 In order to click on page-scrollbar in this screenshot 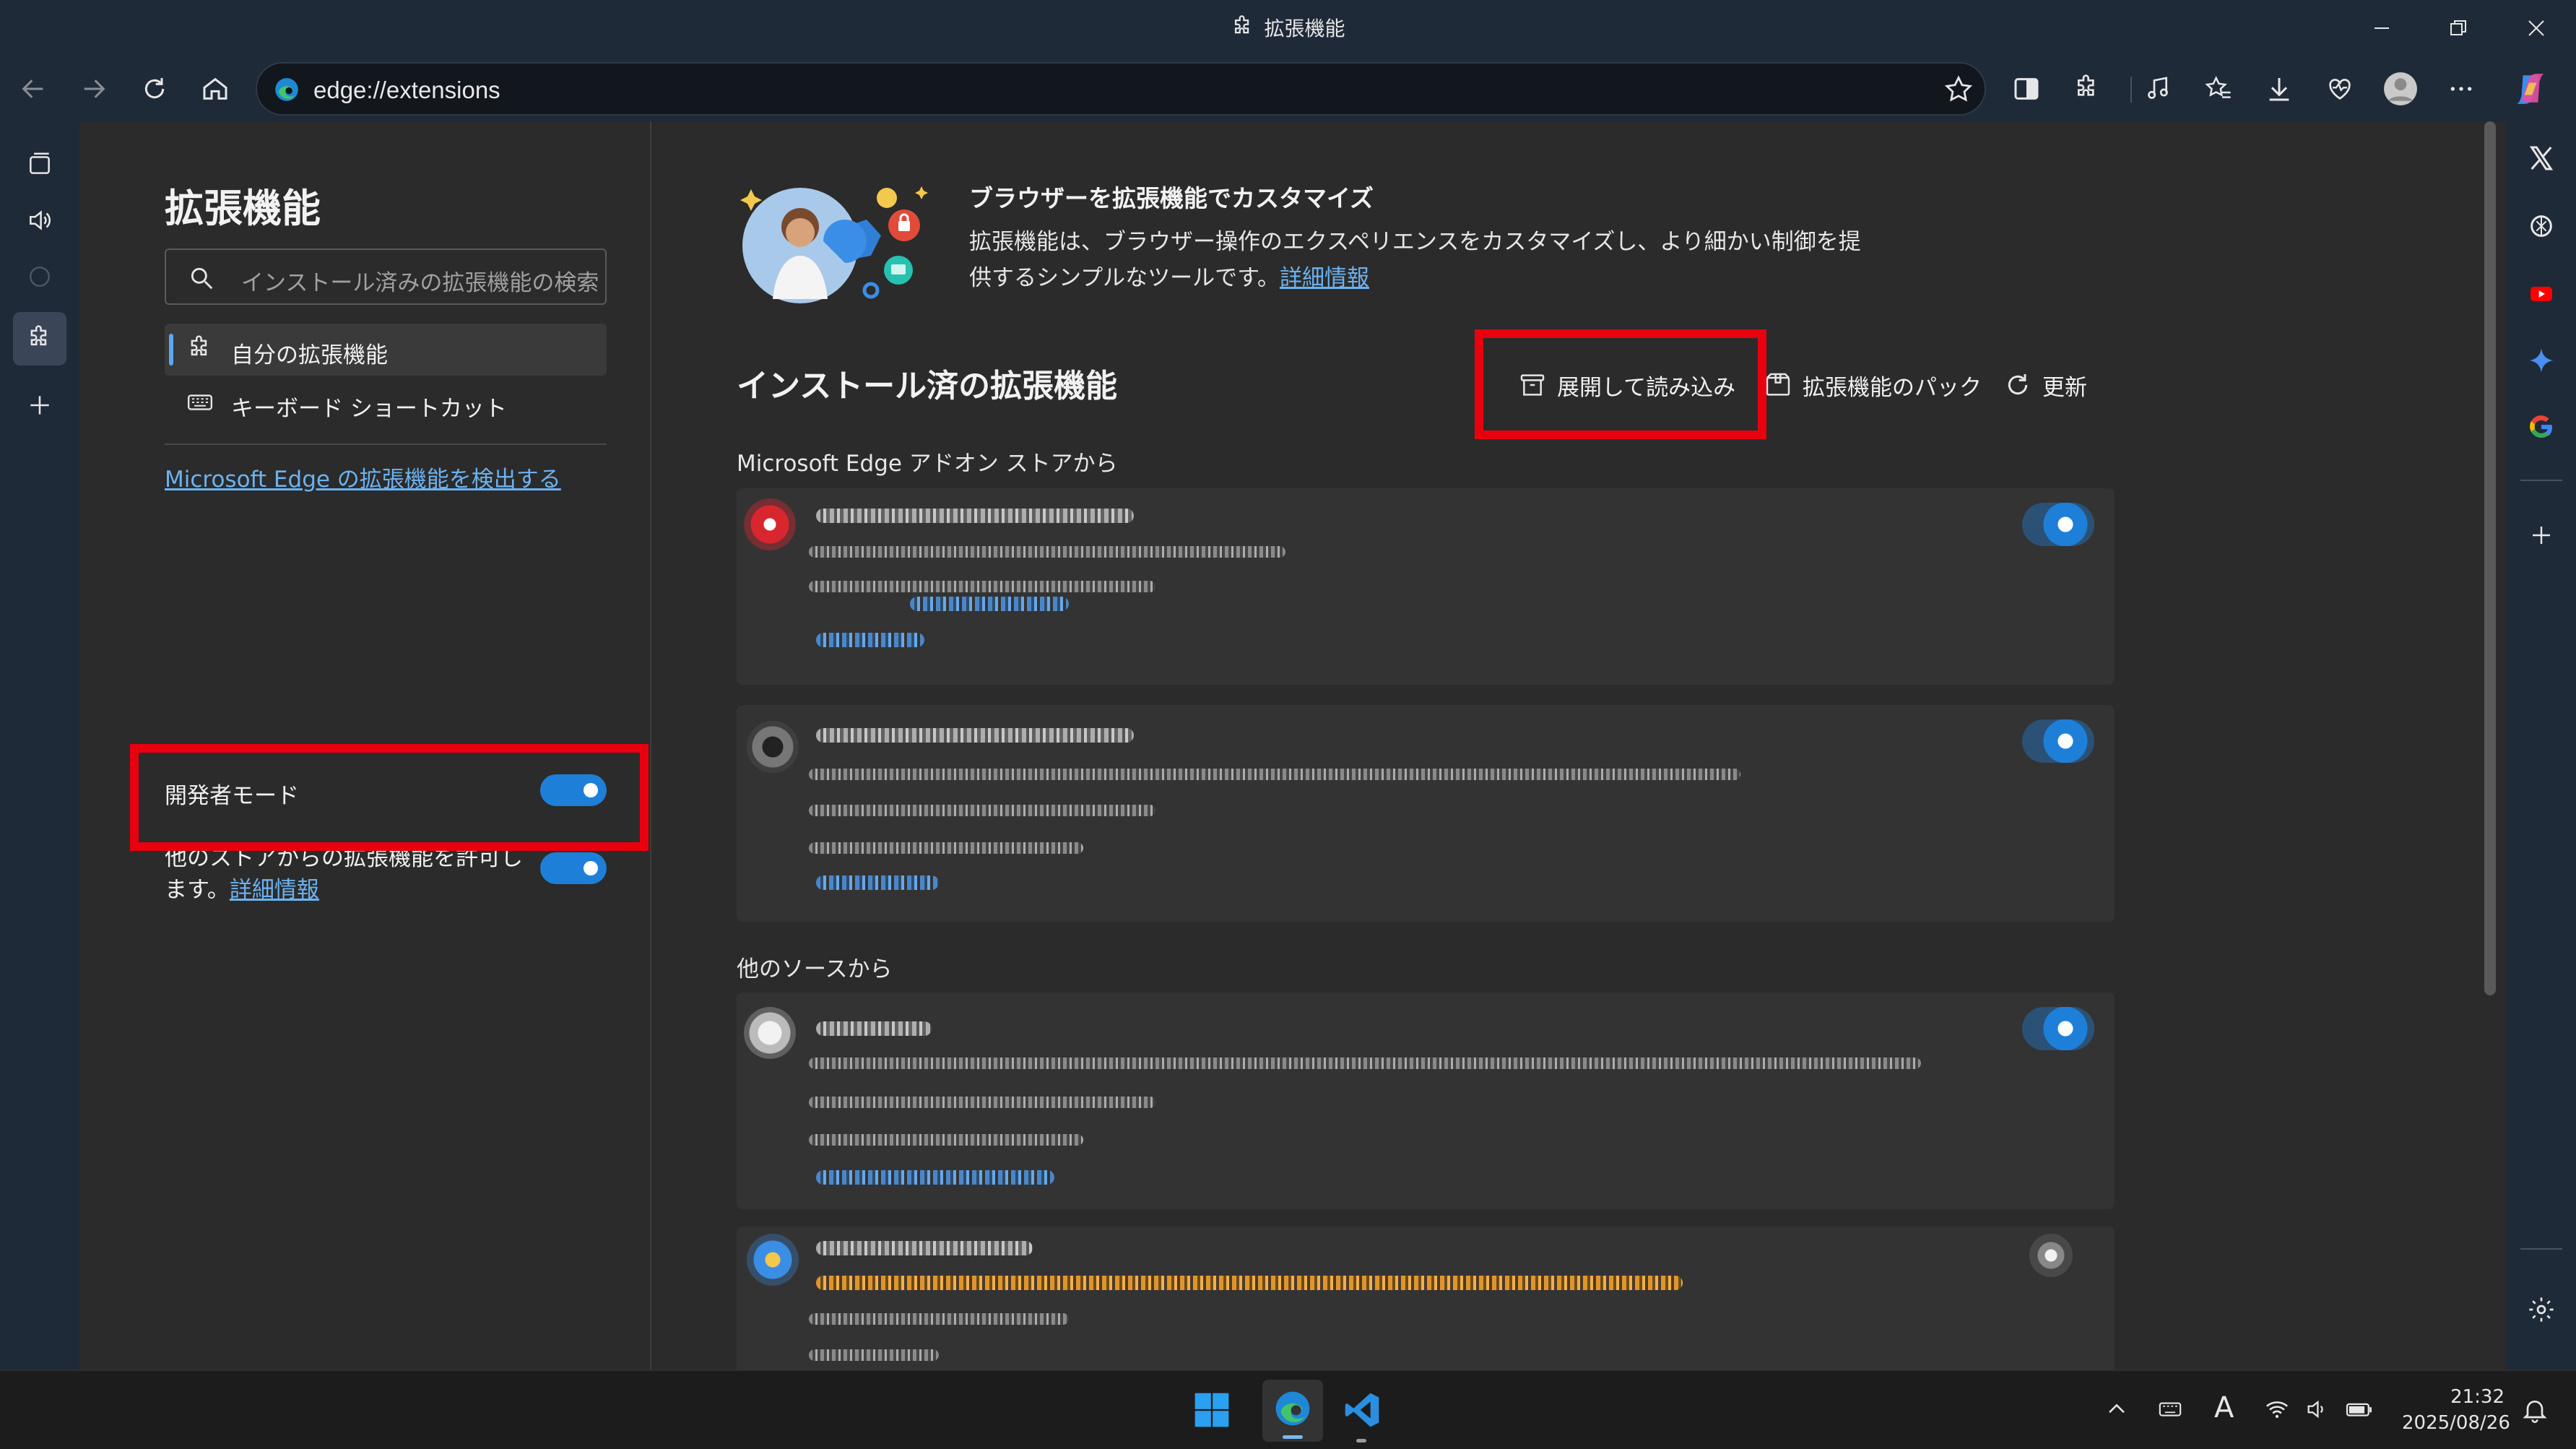, I will do `click(2490, 558)`.